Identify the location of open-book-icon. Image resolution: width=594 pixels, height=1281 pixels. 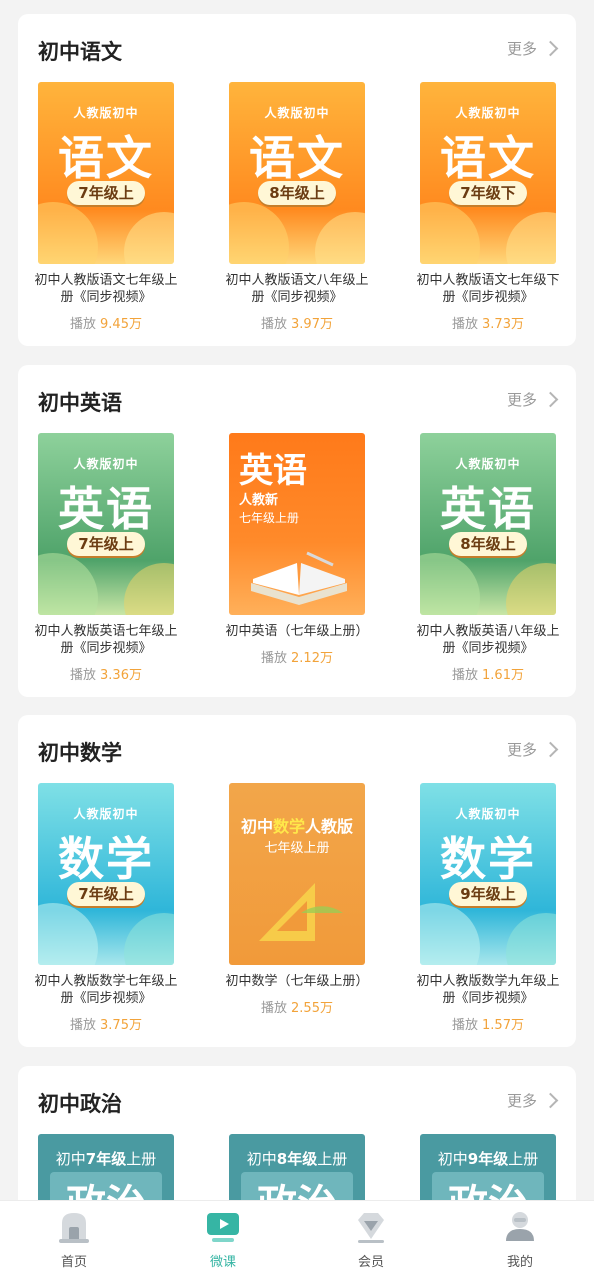
(299, 578).